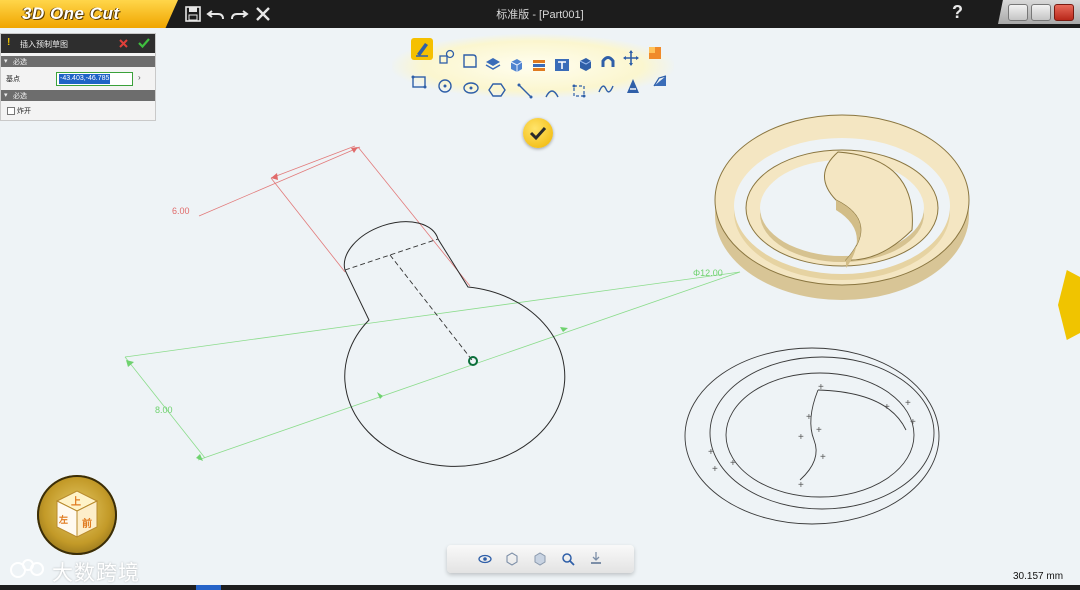 Image resolution: width=1080 pixels, height=590 pixels. I want to click on svg-text: 上, so click(76, 501).